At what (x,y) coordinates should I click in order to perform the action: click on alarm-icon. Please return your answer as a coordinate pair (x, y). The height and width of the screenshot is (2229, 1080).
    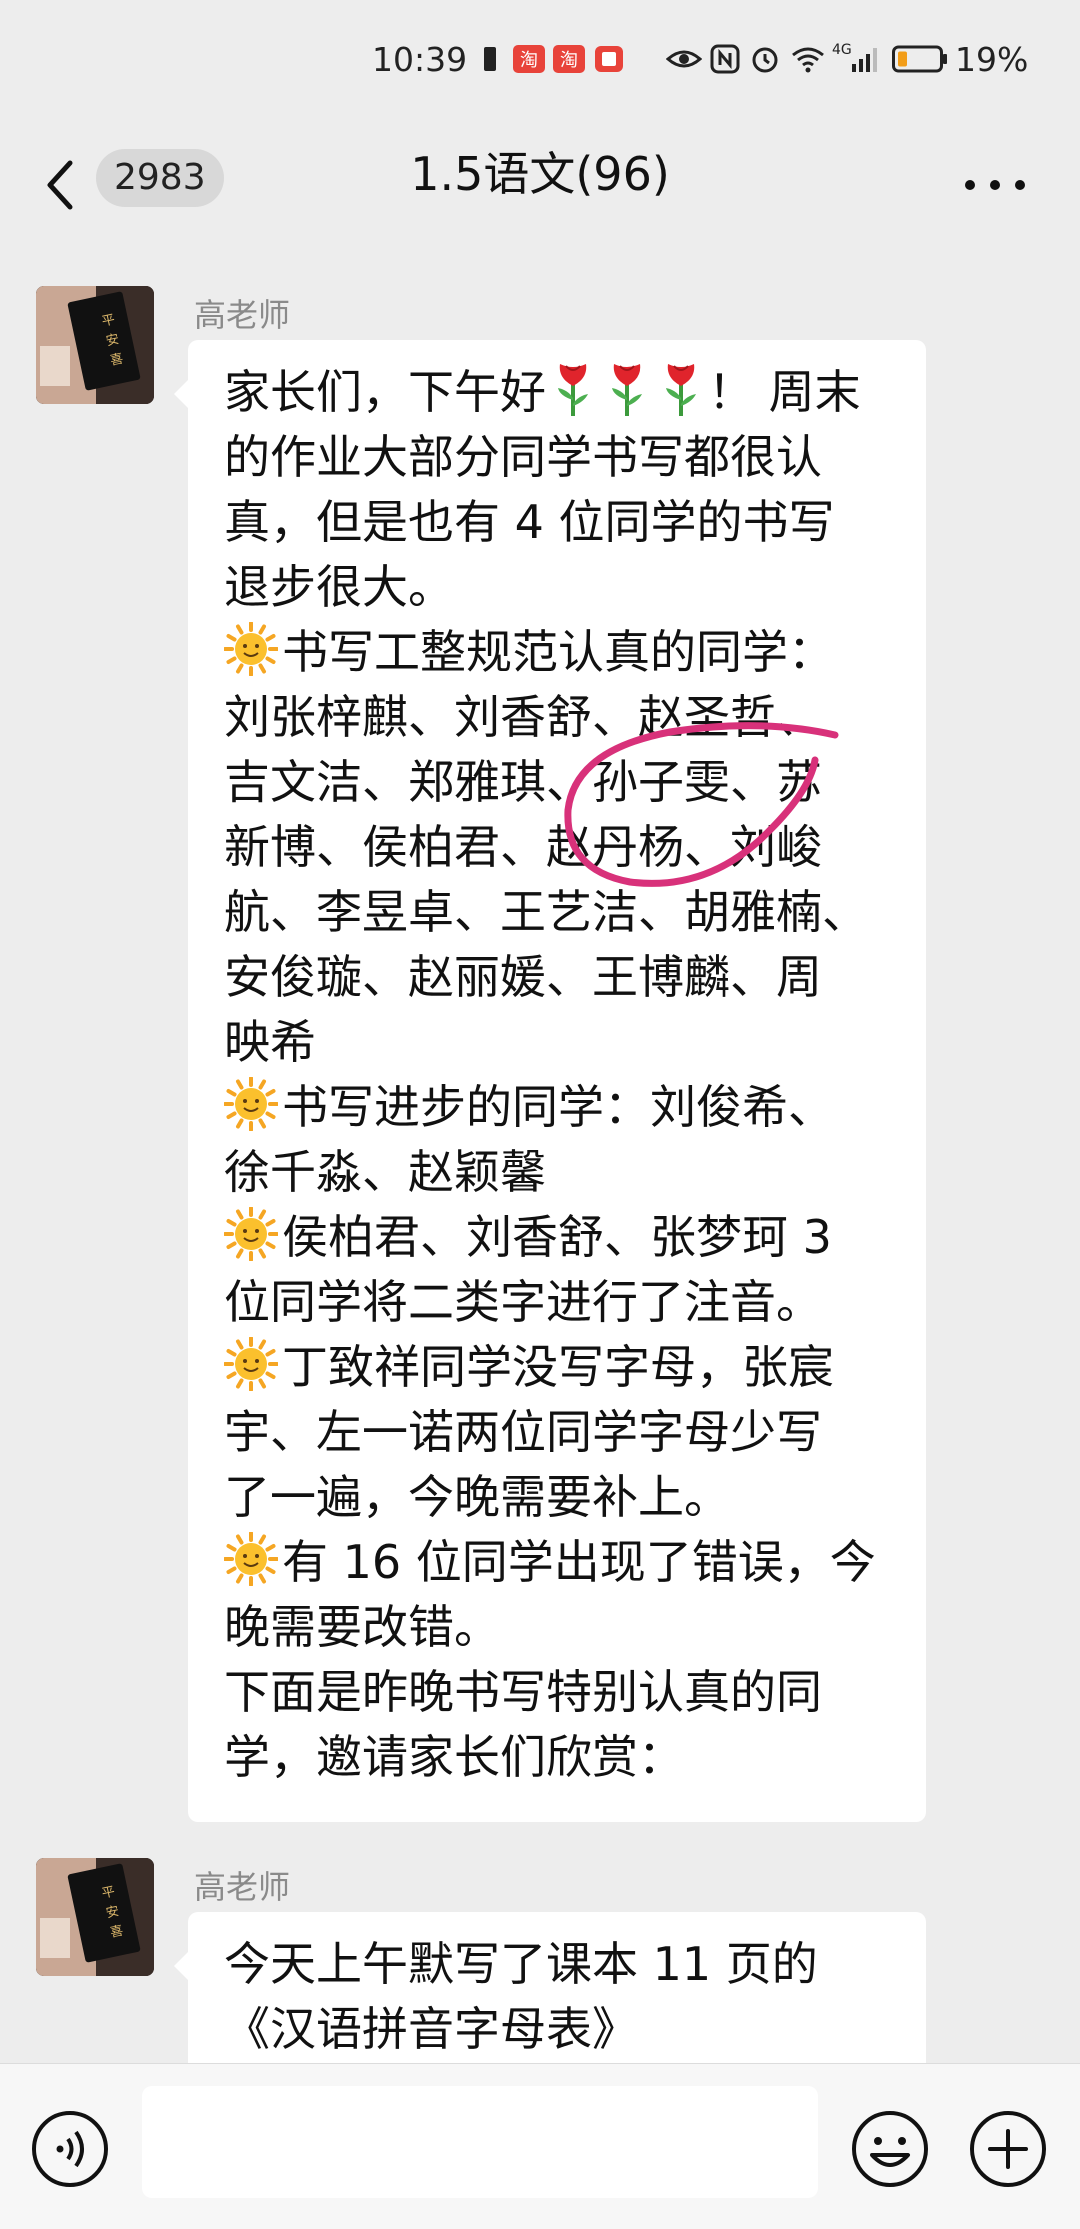
    Looking at the image, I should click on (765, 60).